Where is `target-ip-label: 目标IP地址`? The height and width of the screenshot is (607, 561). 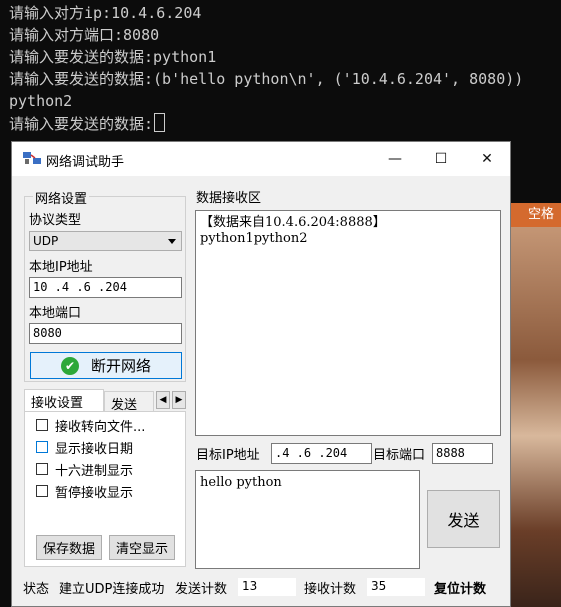
target-ip-label: 目标IP地址 is located at coordinates (228, 455).